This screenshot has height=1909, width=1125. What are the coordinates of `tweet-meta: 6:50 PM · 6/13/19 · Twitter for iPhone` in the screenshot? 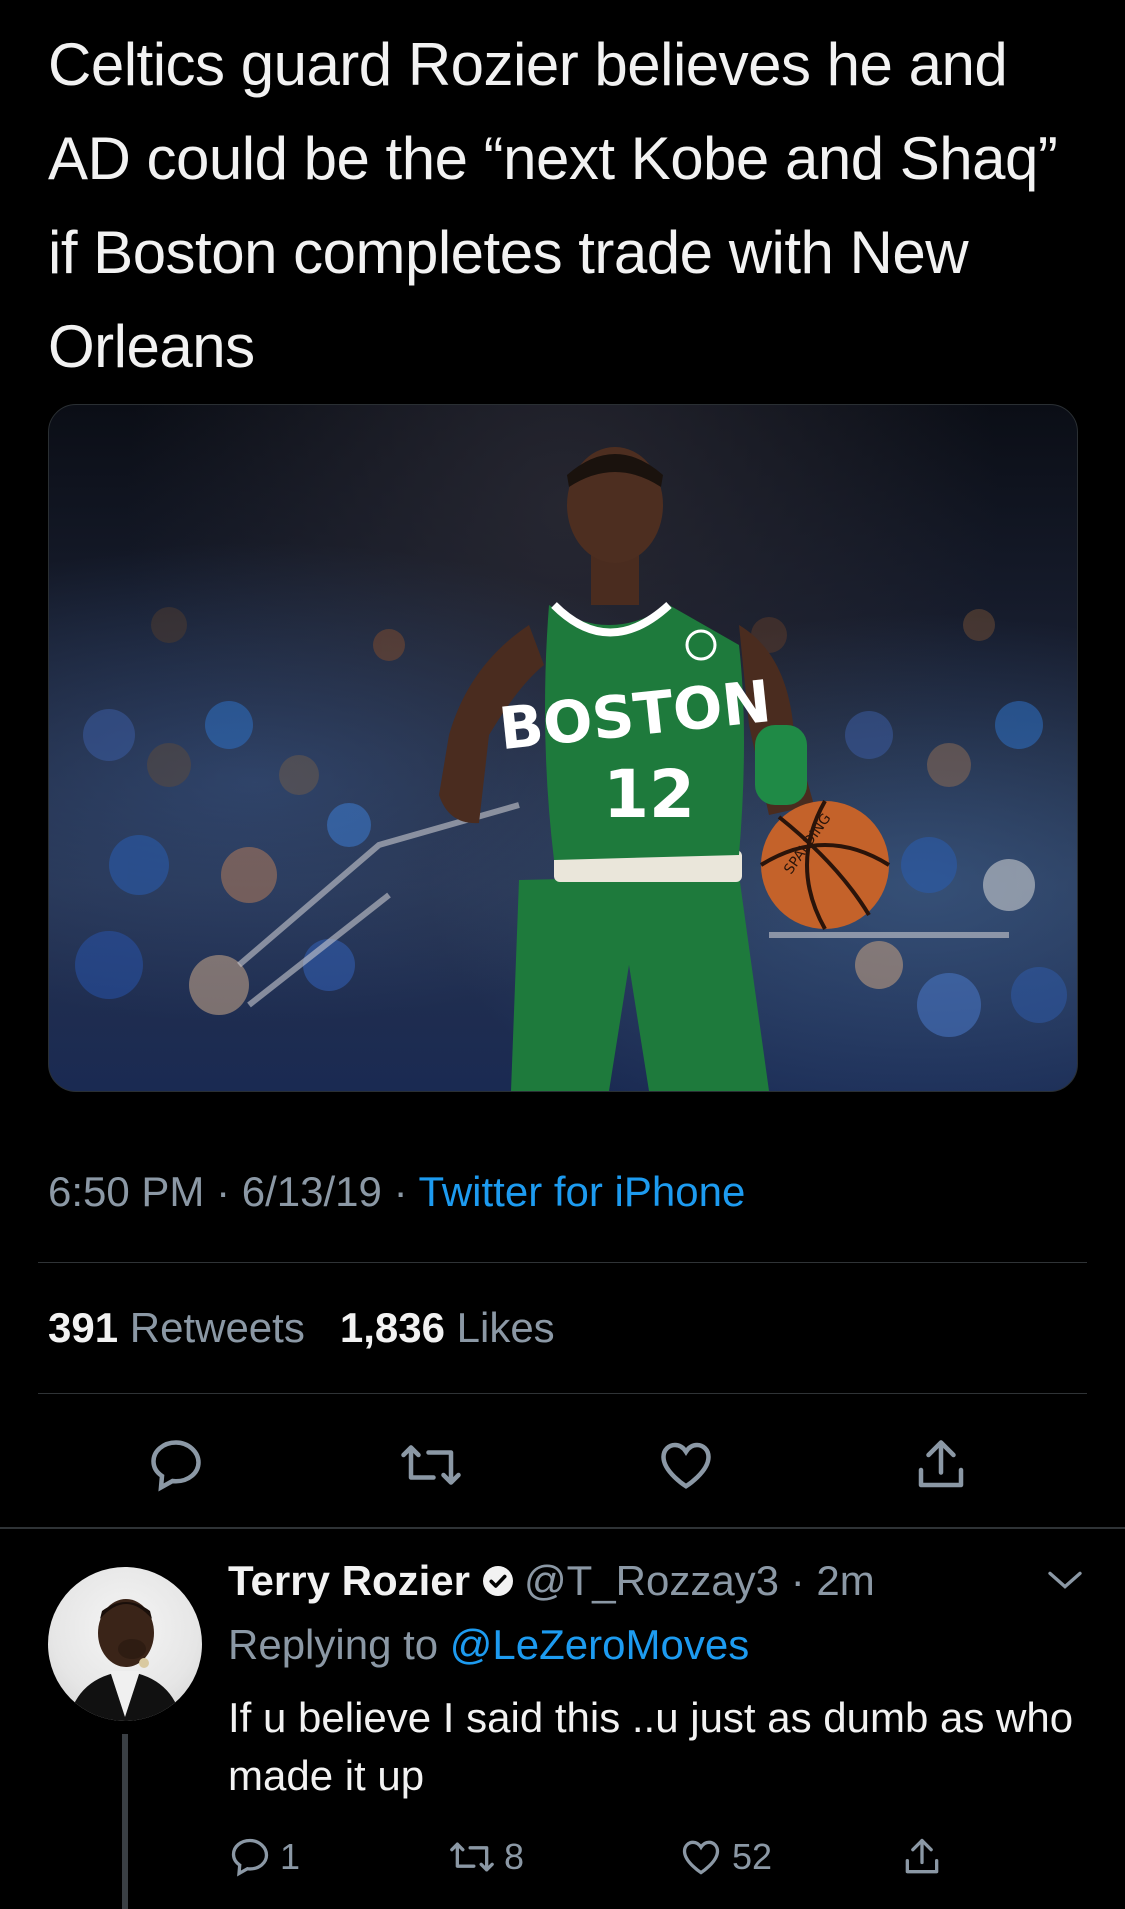 It's located at (396, 1192).